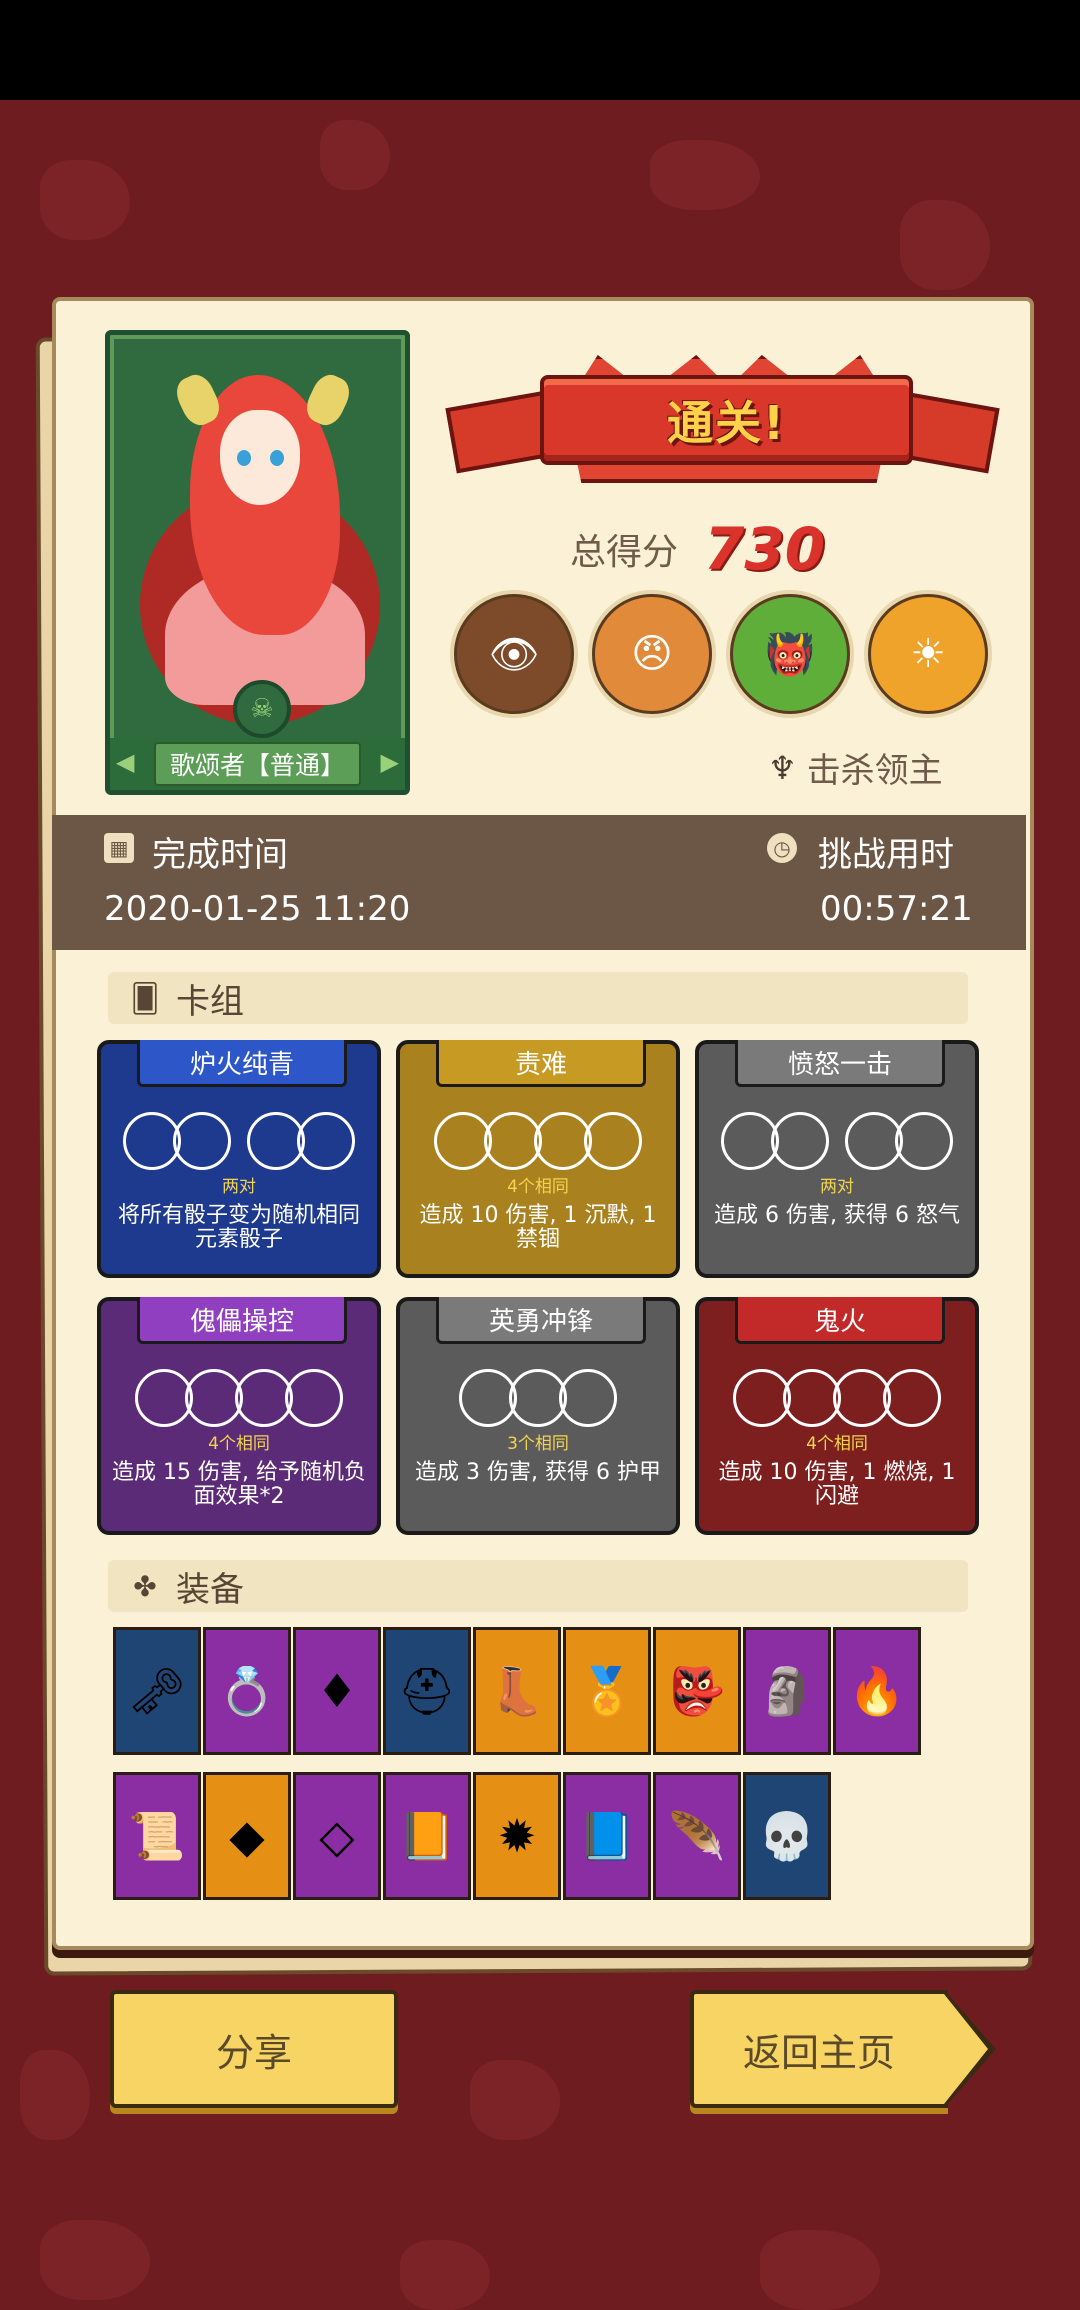 The width and height of the screenshot is (1080, 2310). I want to click on card-desc: 将所有骰子变为随机相同元素骰子, so click(238, 1227).